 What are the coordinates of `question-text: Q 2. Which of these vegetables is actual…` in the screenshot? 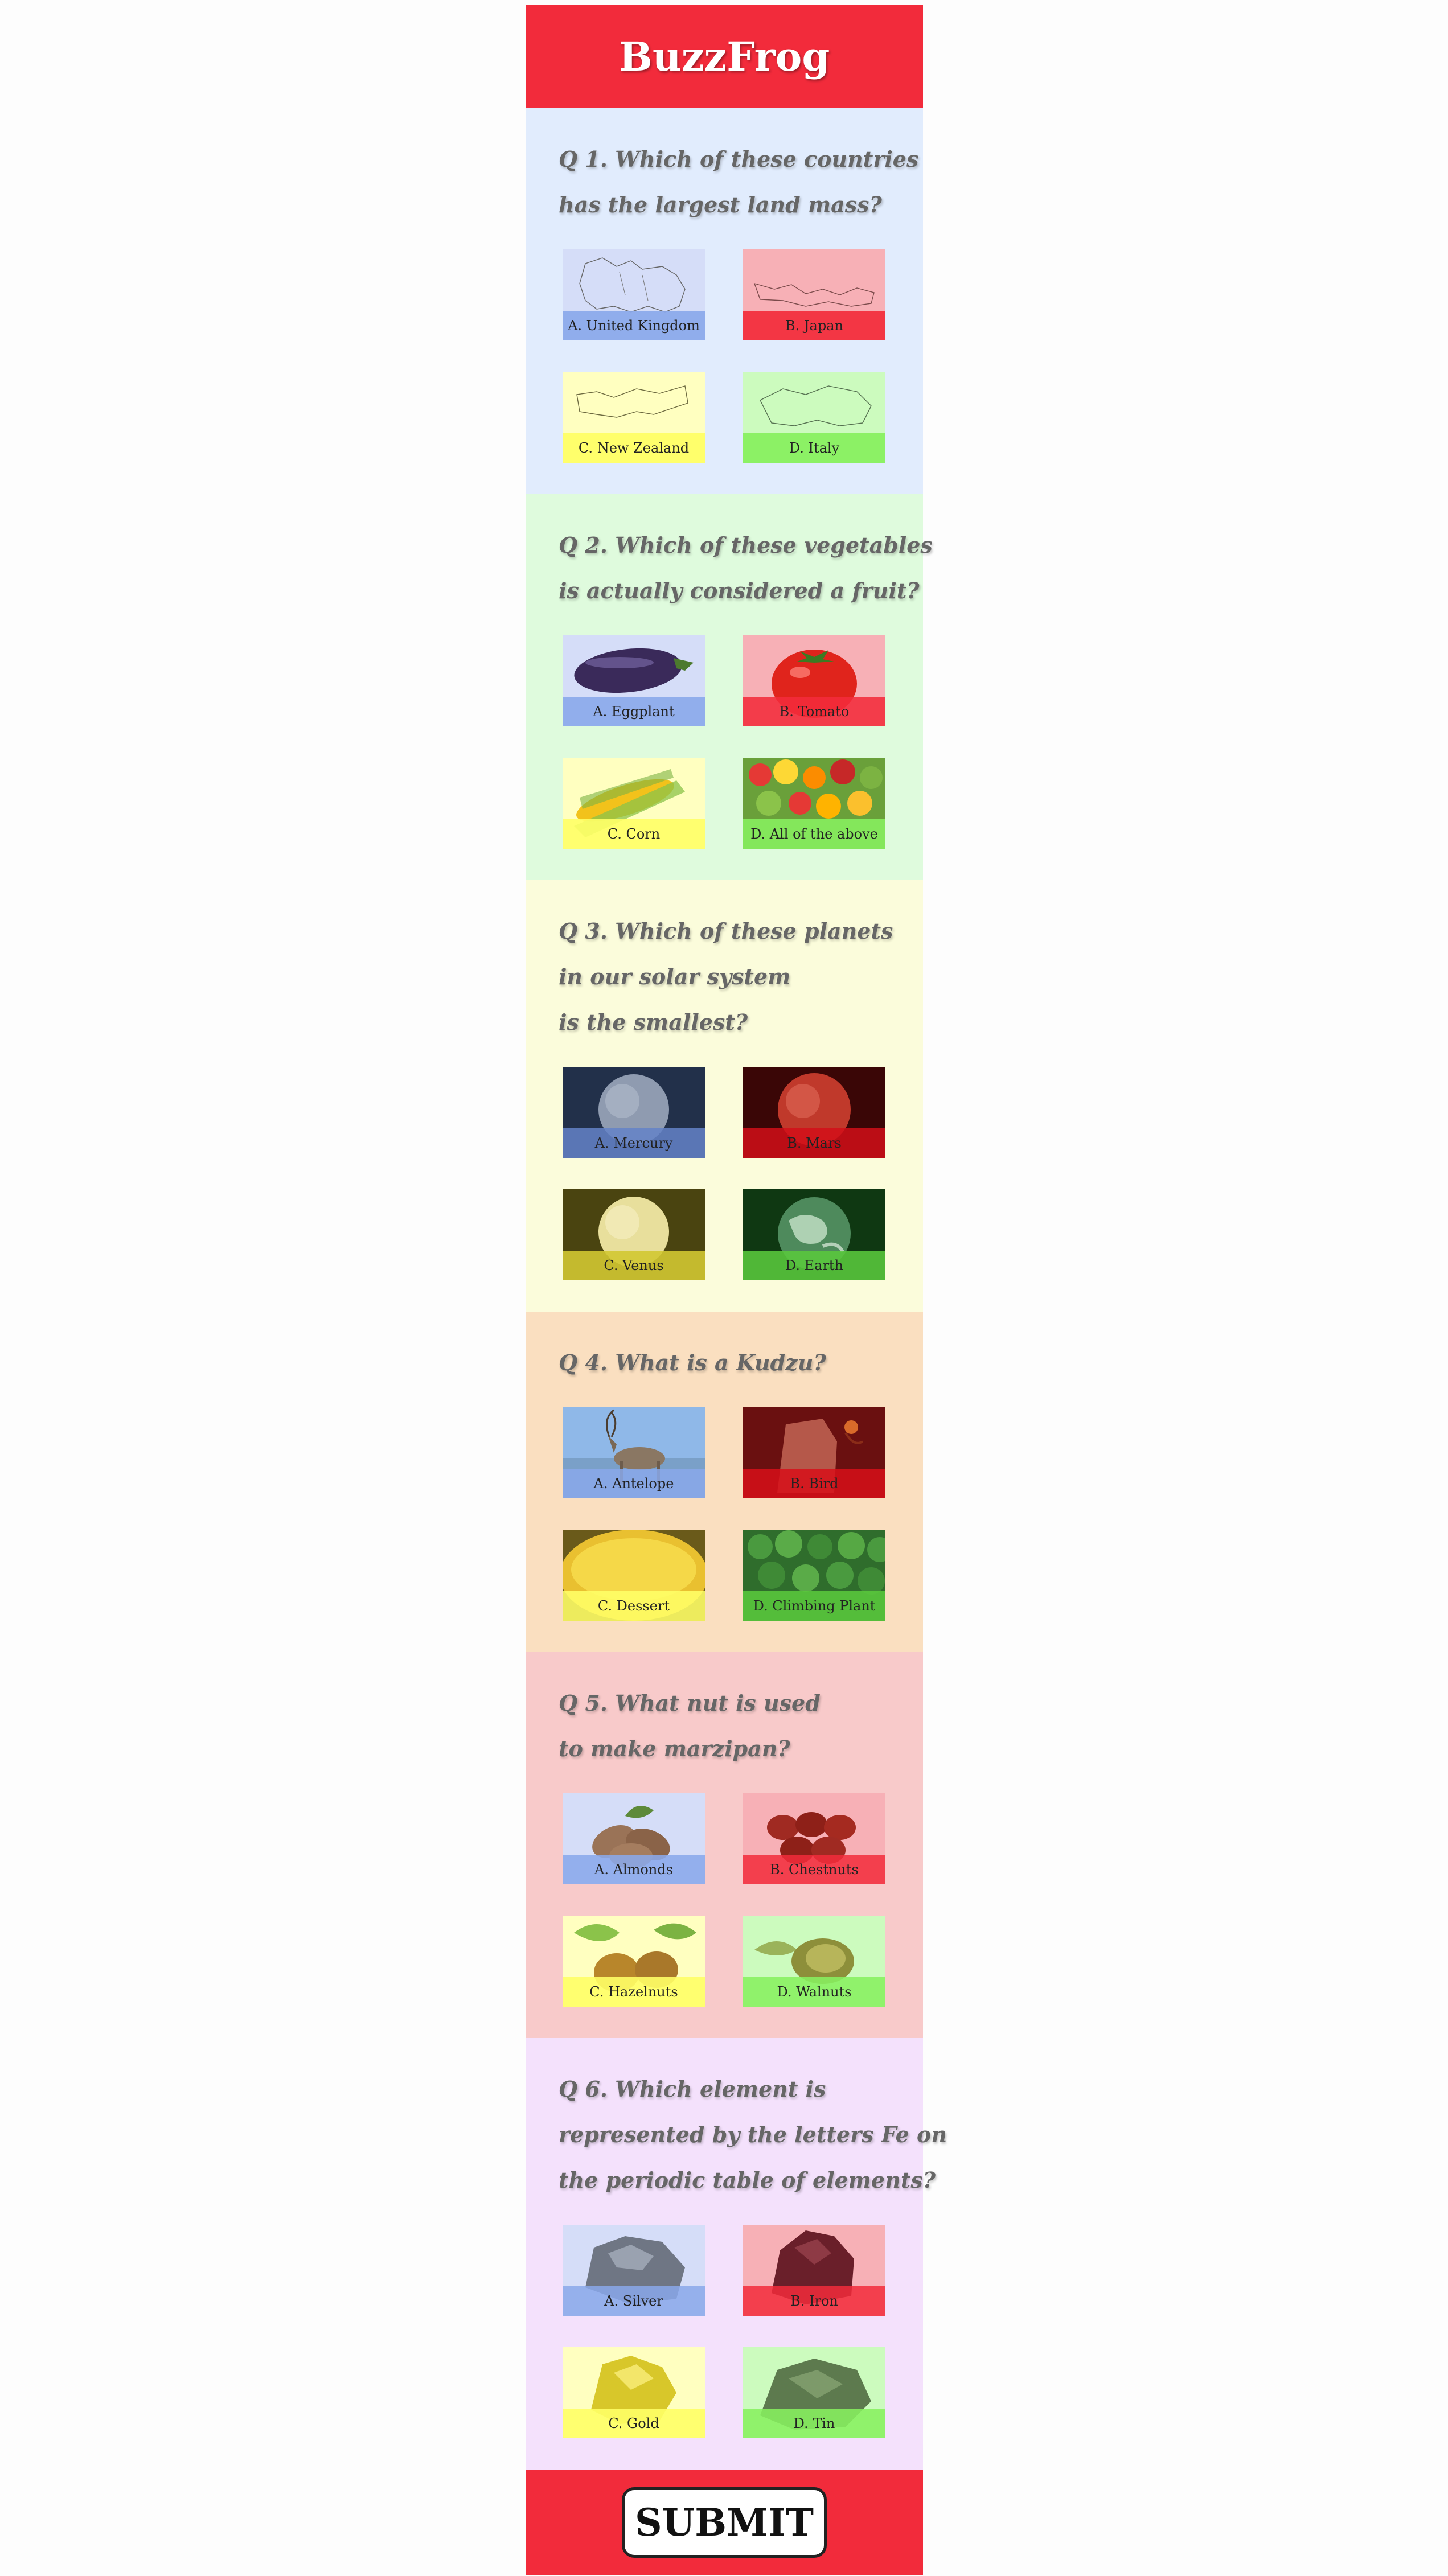 It's located at (746, 568).